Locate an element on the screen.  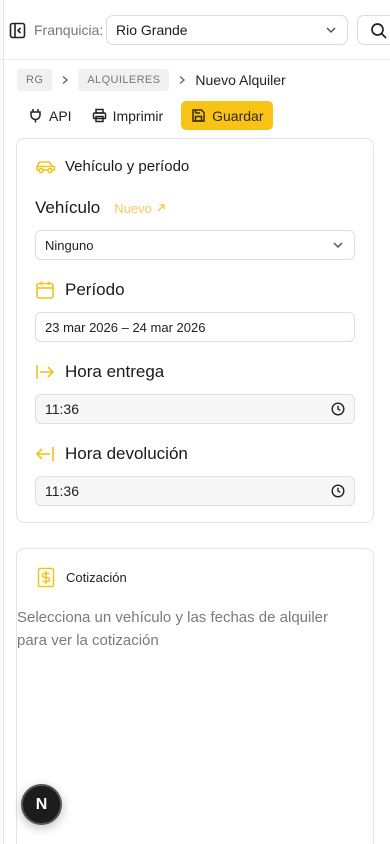
return-field-title: Hora devolución is located at coordinates (111, 454).